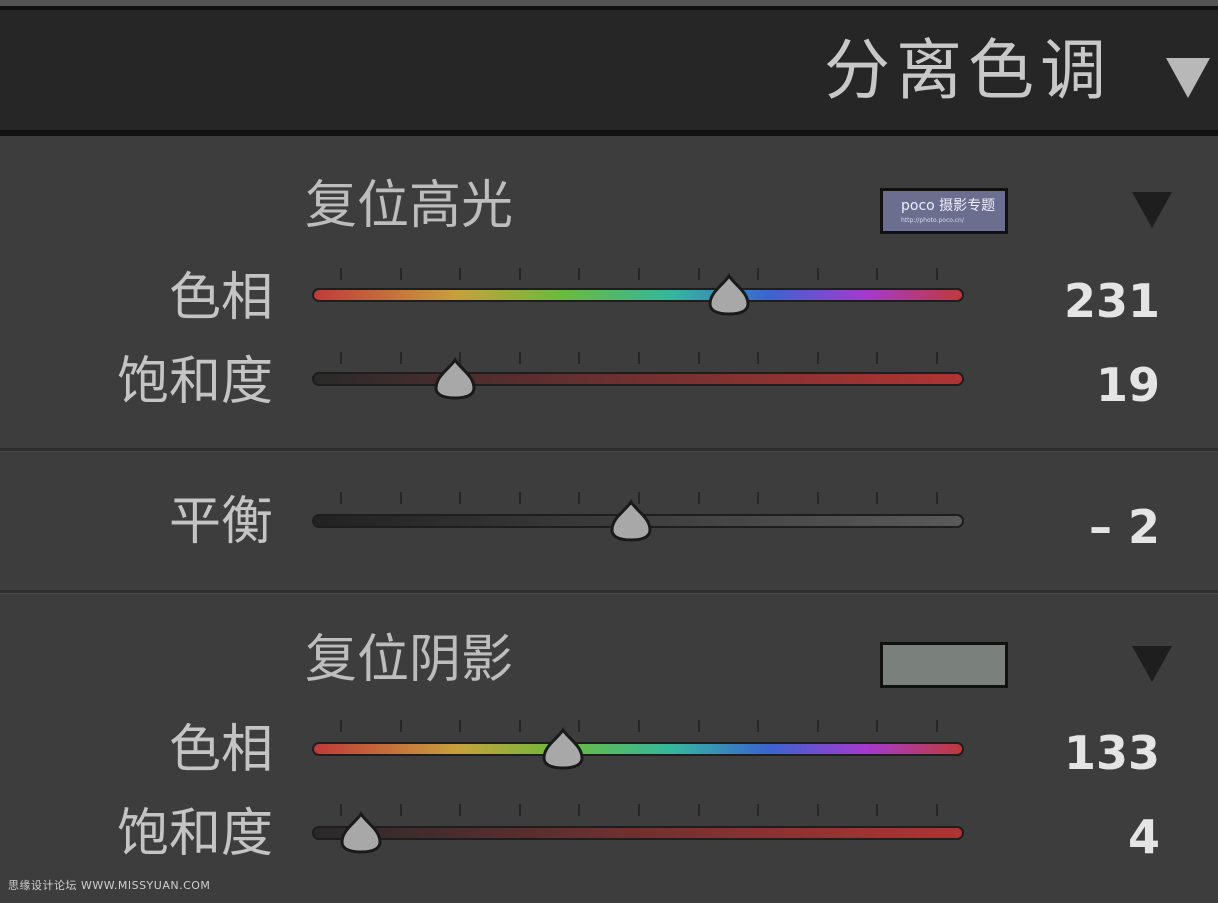 This screenshot has height=903, width=1218. I want to click on highlights-hue-slider, so click(638, 295).